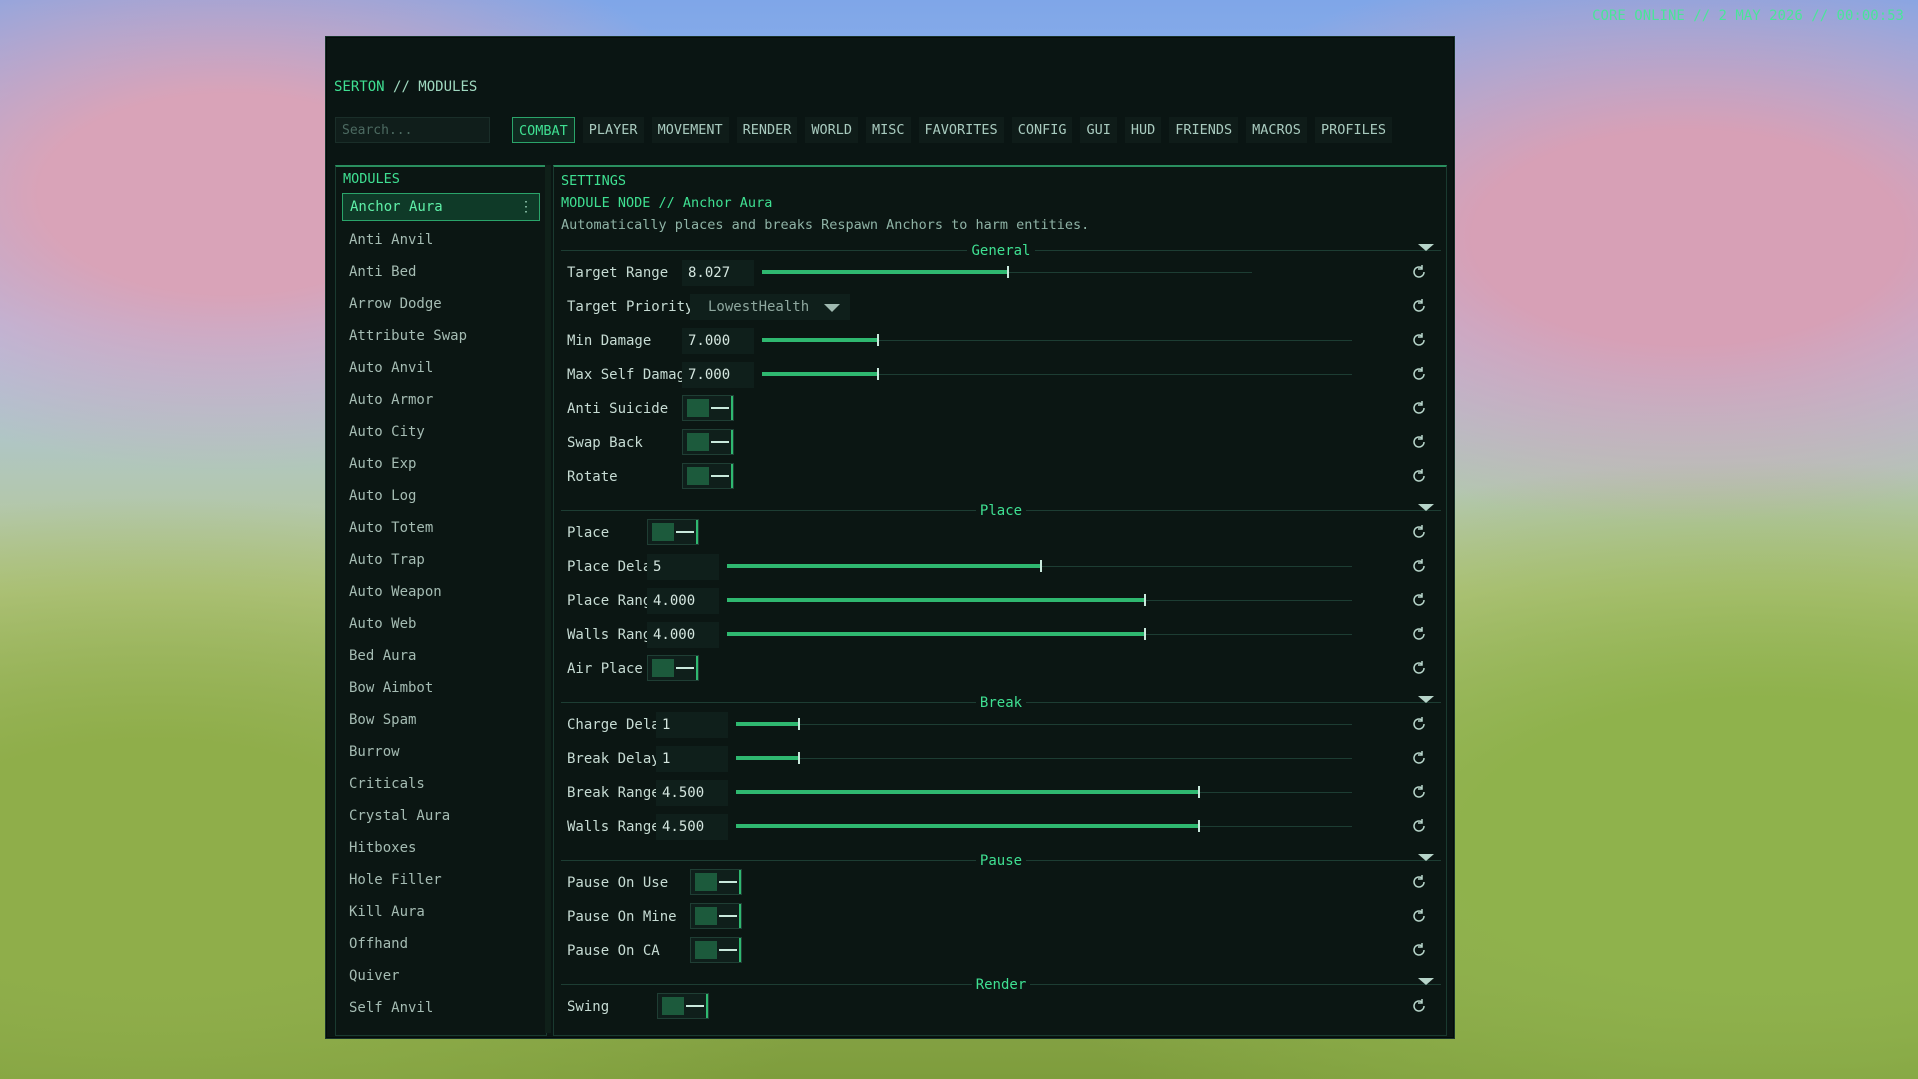  What do you see at coordinates (441, 336) in the screenshot?
I see `module-item: Attribute Swap` at bounding box center [441, 336].